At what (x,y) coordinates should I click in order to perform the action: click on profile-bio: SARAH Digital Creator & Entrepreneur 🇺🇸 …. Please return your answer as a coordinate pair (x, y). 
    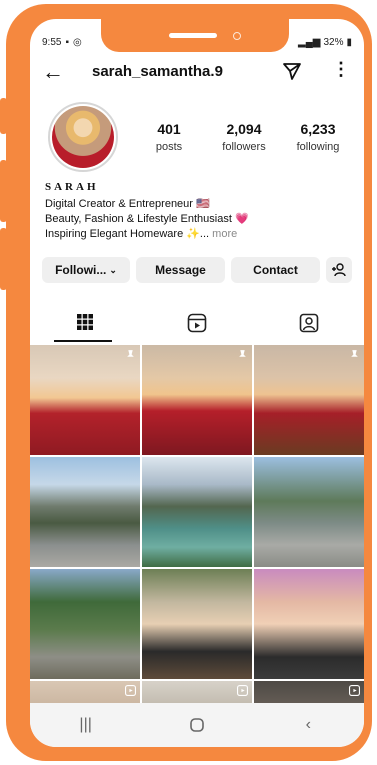
    Looking at the image, I should click on (195, 211).